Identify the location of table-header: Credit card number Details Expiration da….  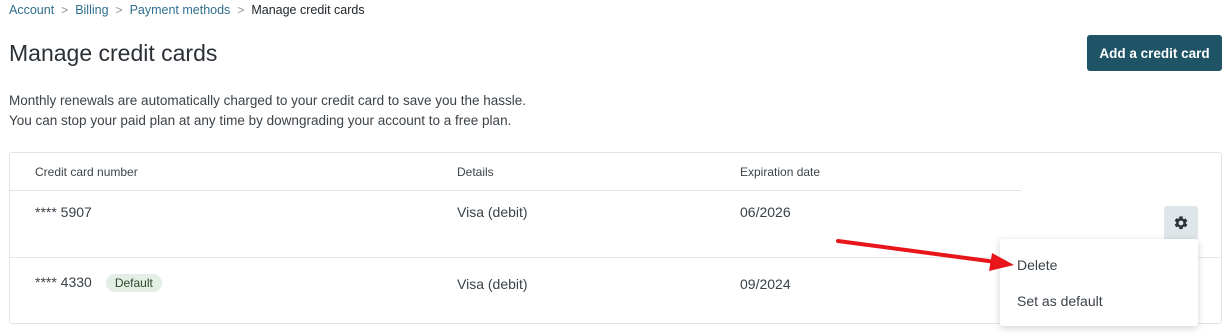
(515, 172).